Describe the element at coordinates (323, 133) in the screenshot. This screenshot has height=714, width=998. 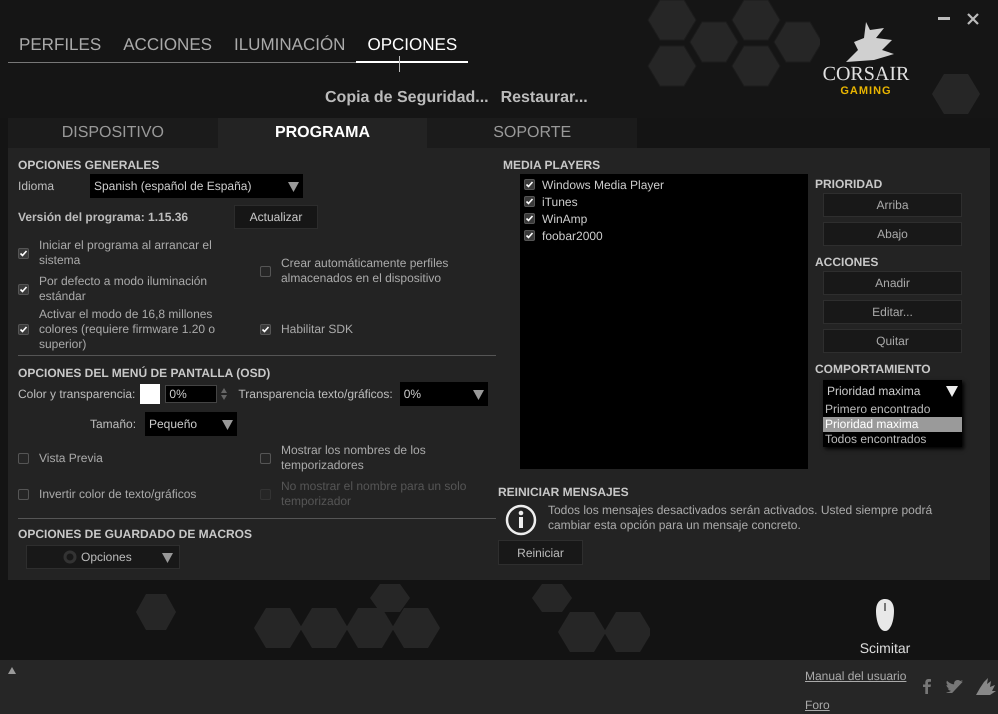
I see `section-tab: PROGRAMA` at that location.